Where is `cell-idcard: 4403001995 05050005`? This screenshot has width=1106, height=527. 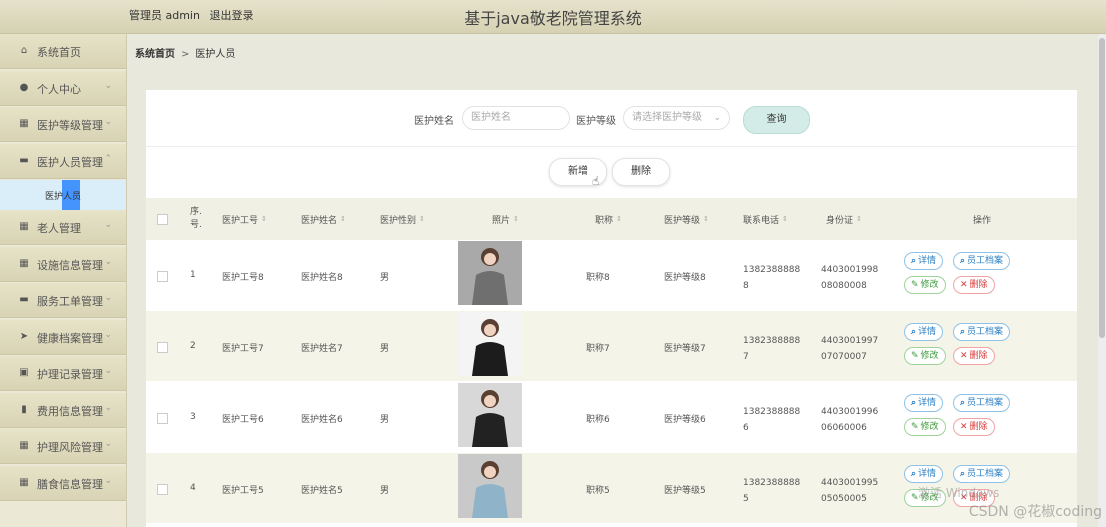
cell-idcard: 4403001995 05050005 is located at coordinates (850, 491).